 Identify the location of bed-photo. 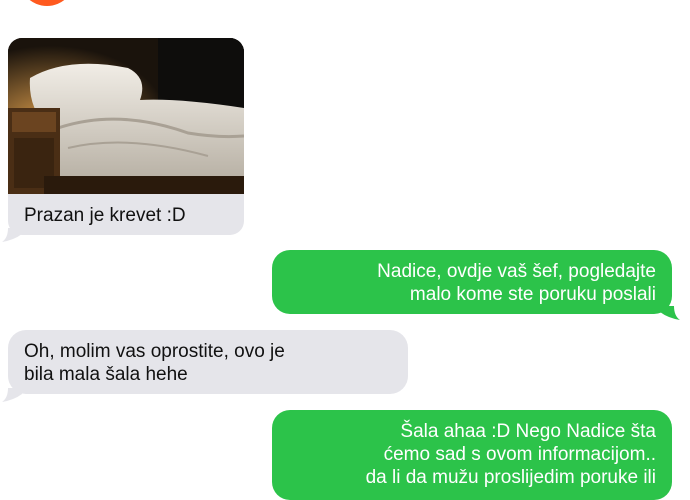
(126, 116).